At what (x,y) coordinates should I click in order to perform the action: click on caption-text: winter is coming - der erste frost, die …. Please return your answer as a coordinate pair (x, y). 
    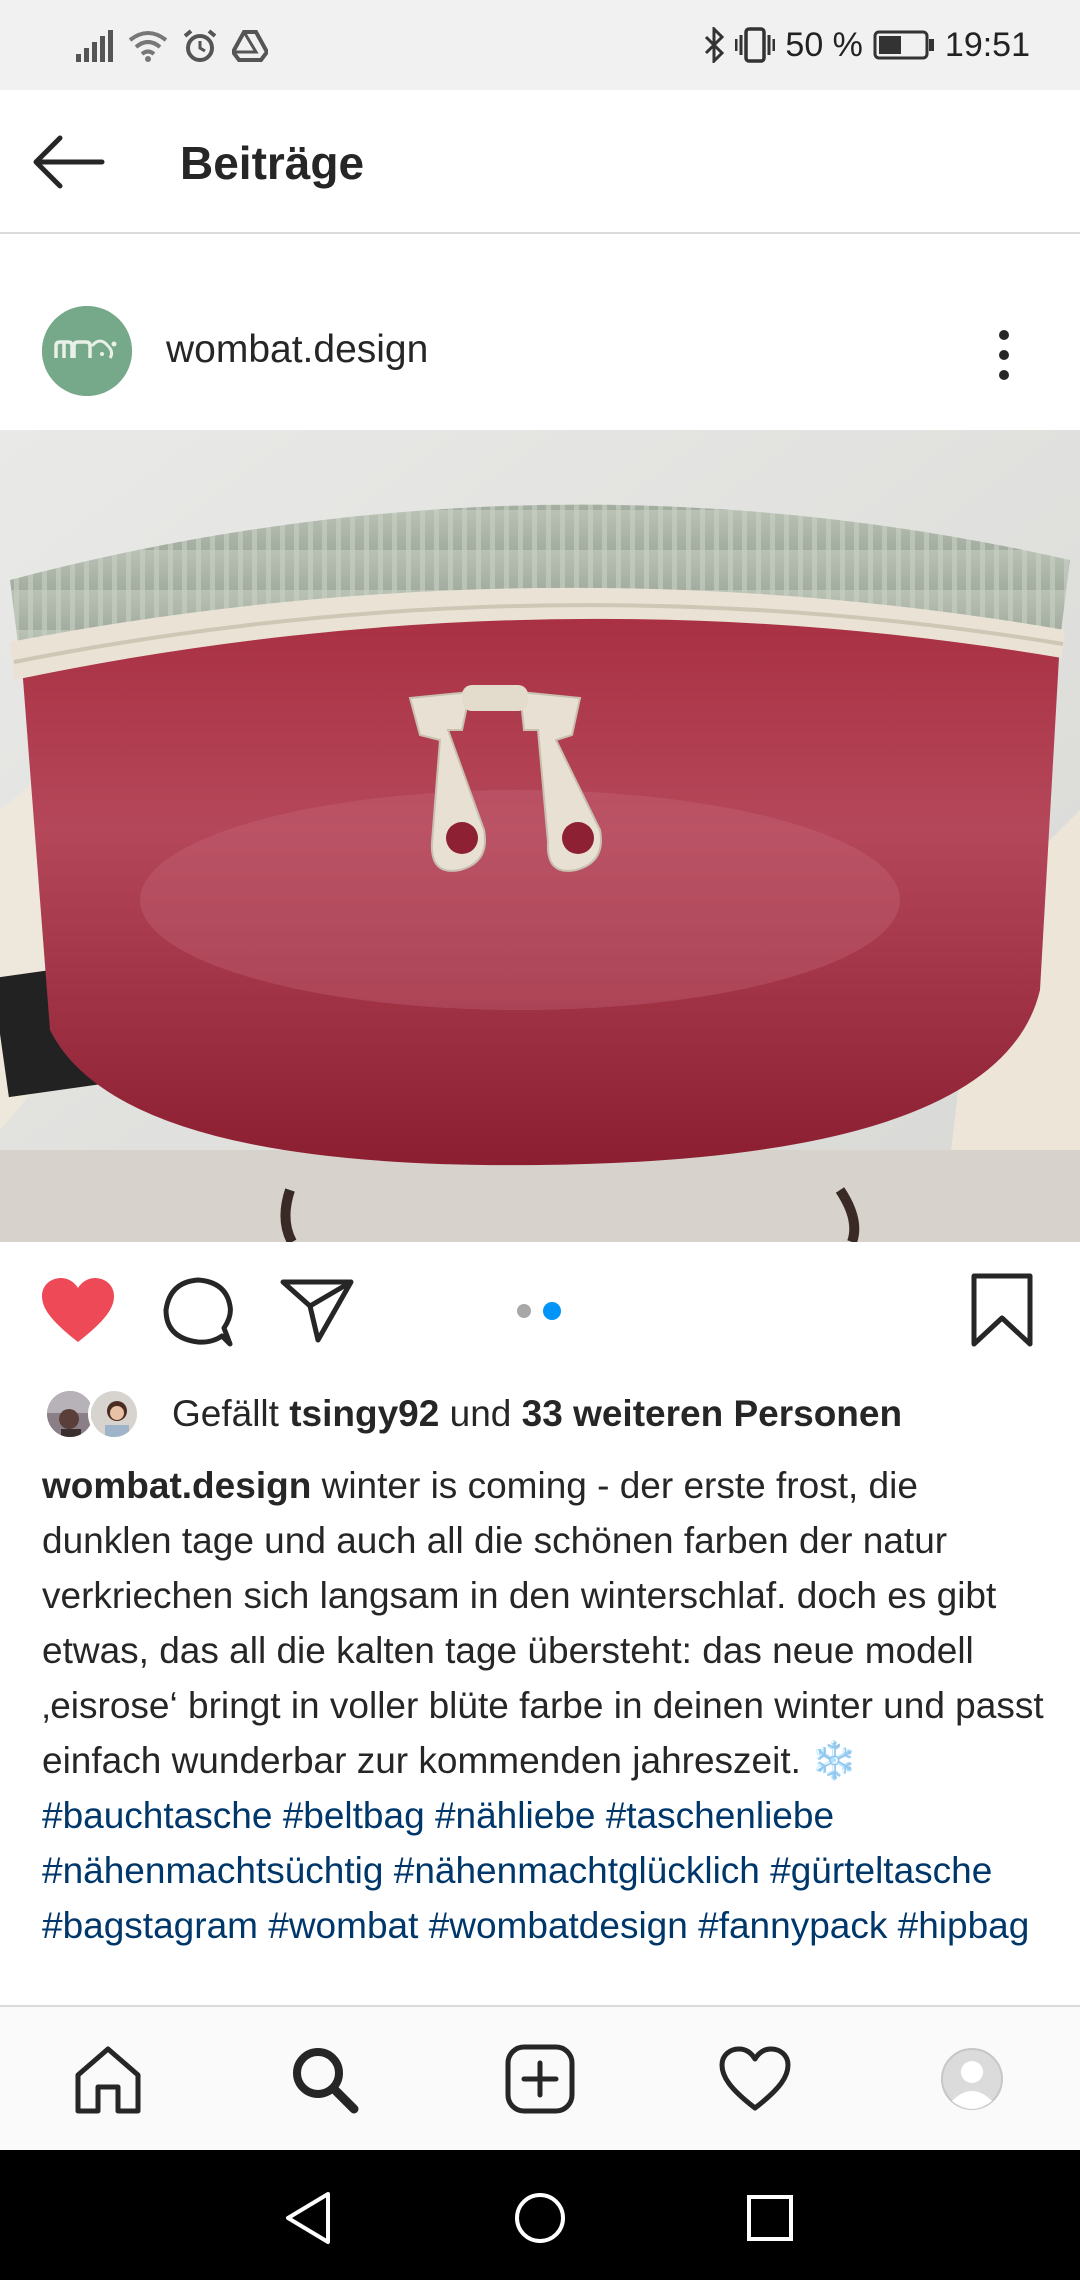
    Looking at the image, I should click on (543, 1623).